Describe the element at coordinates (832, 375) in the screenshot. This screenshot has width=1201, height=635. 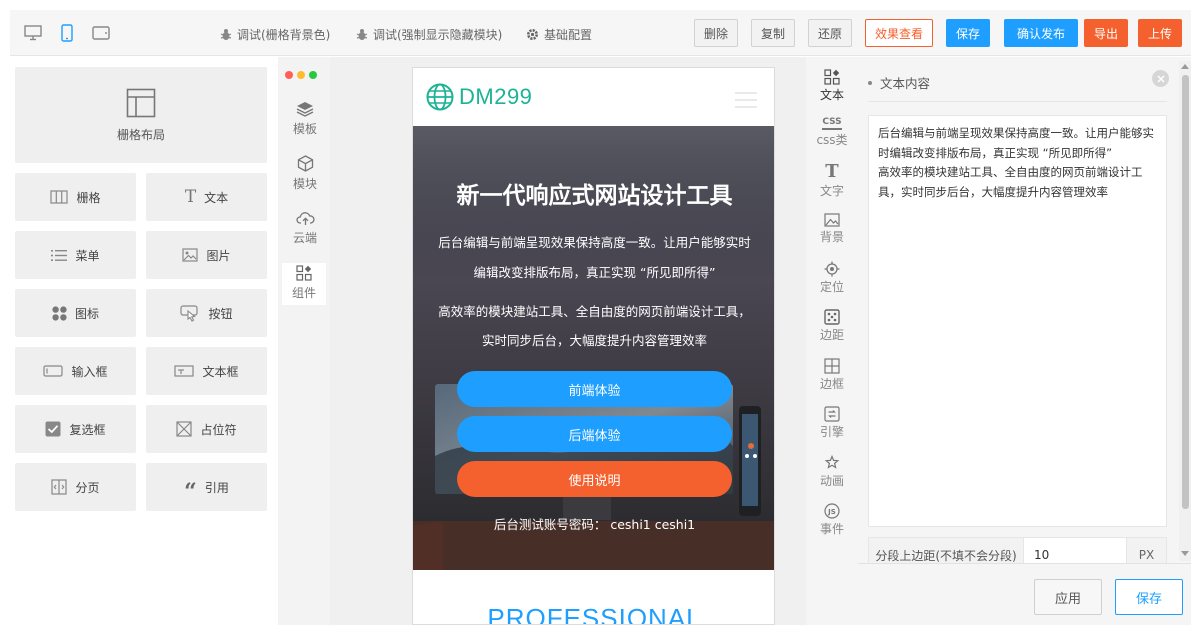
I see `prop-tab-border: 边框` at that location.